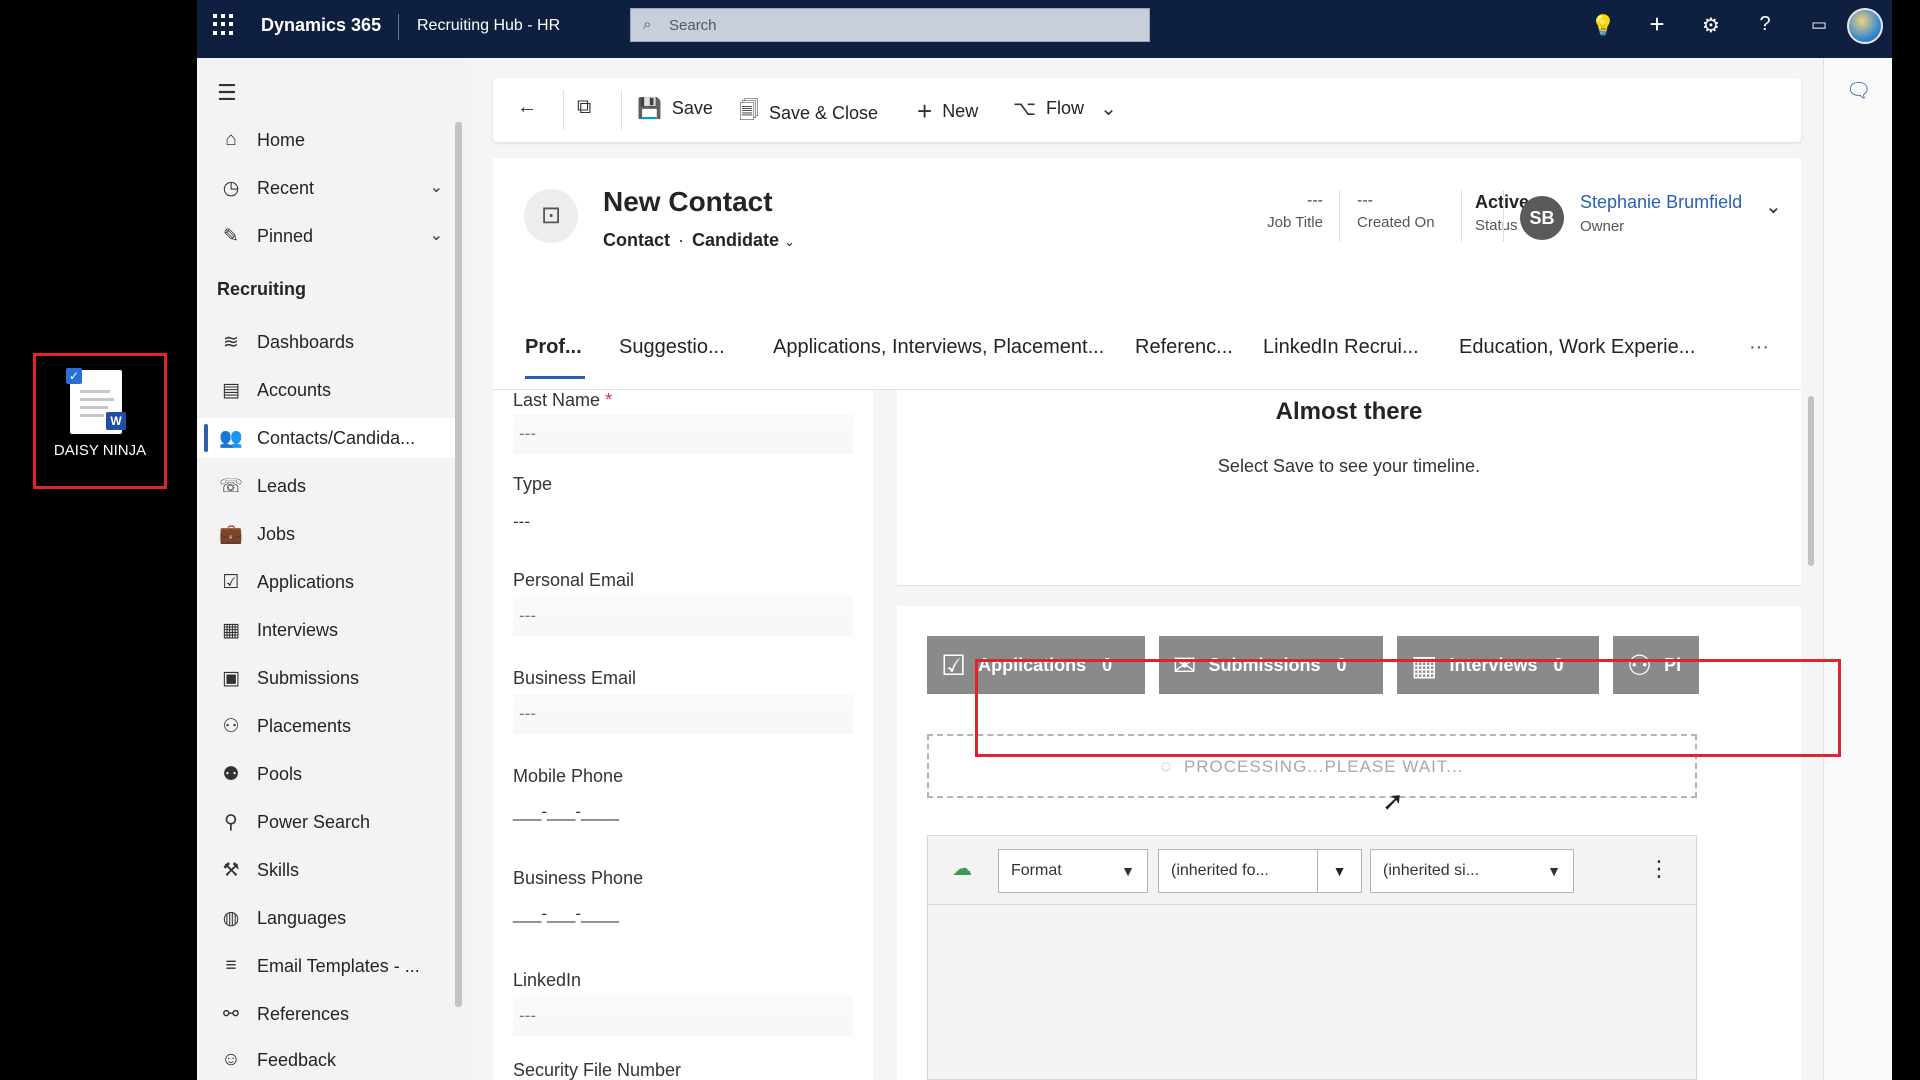 The image size is (1920, 1080). Describe the element at coordinates (488, 26) in the screenshot. I see `app-name: Recruiting Hub - HR` at that location.